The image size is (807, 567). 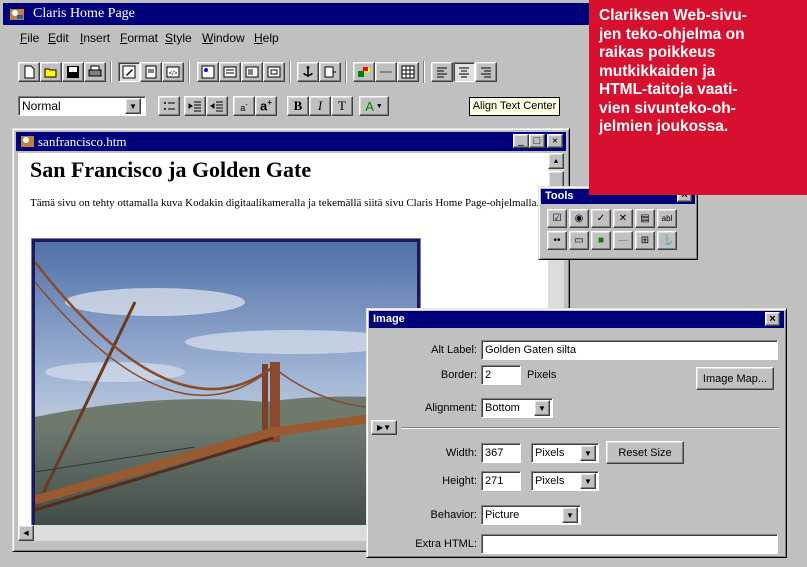 I want to click on print-button, so click(x=95, y=72).